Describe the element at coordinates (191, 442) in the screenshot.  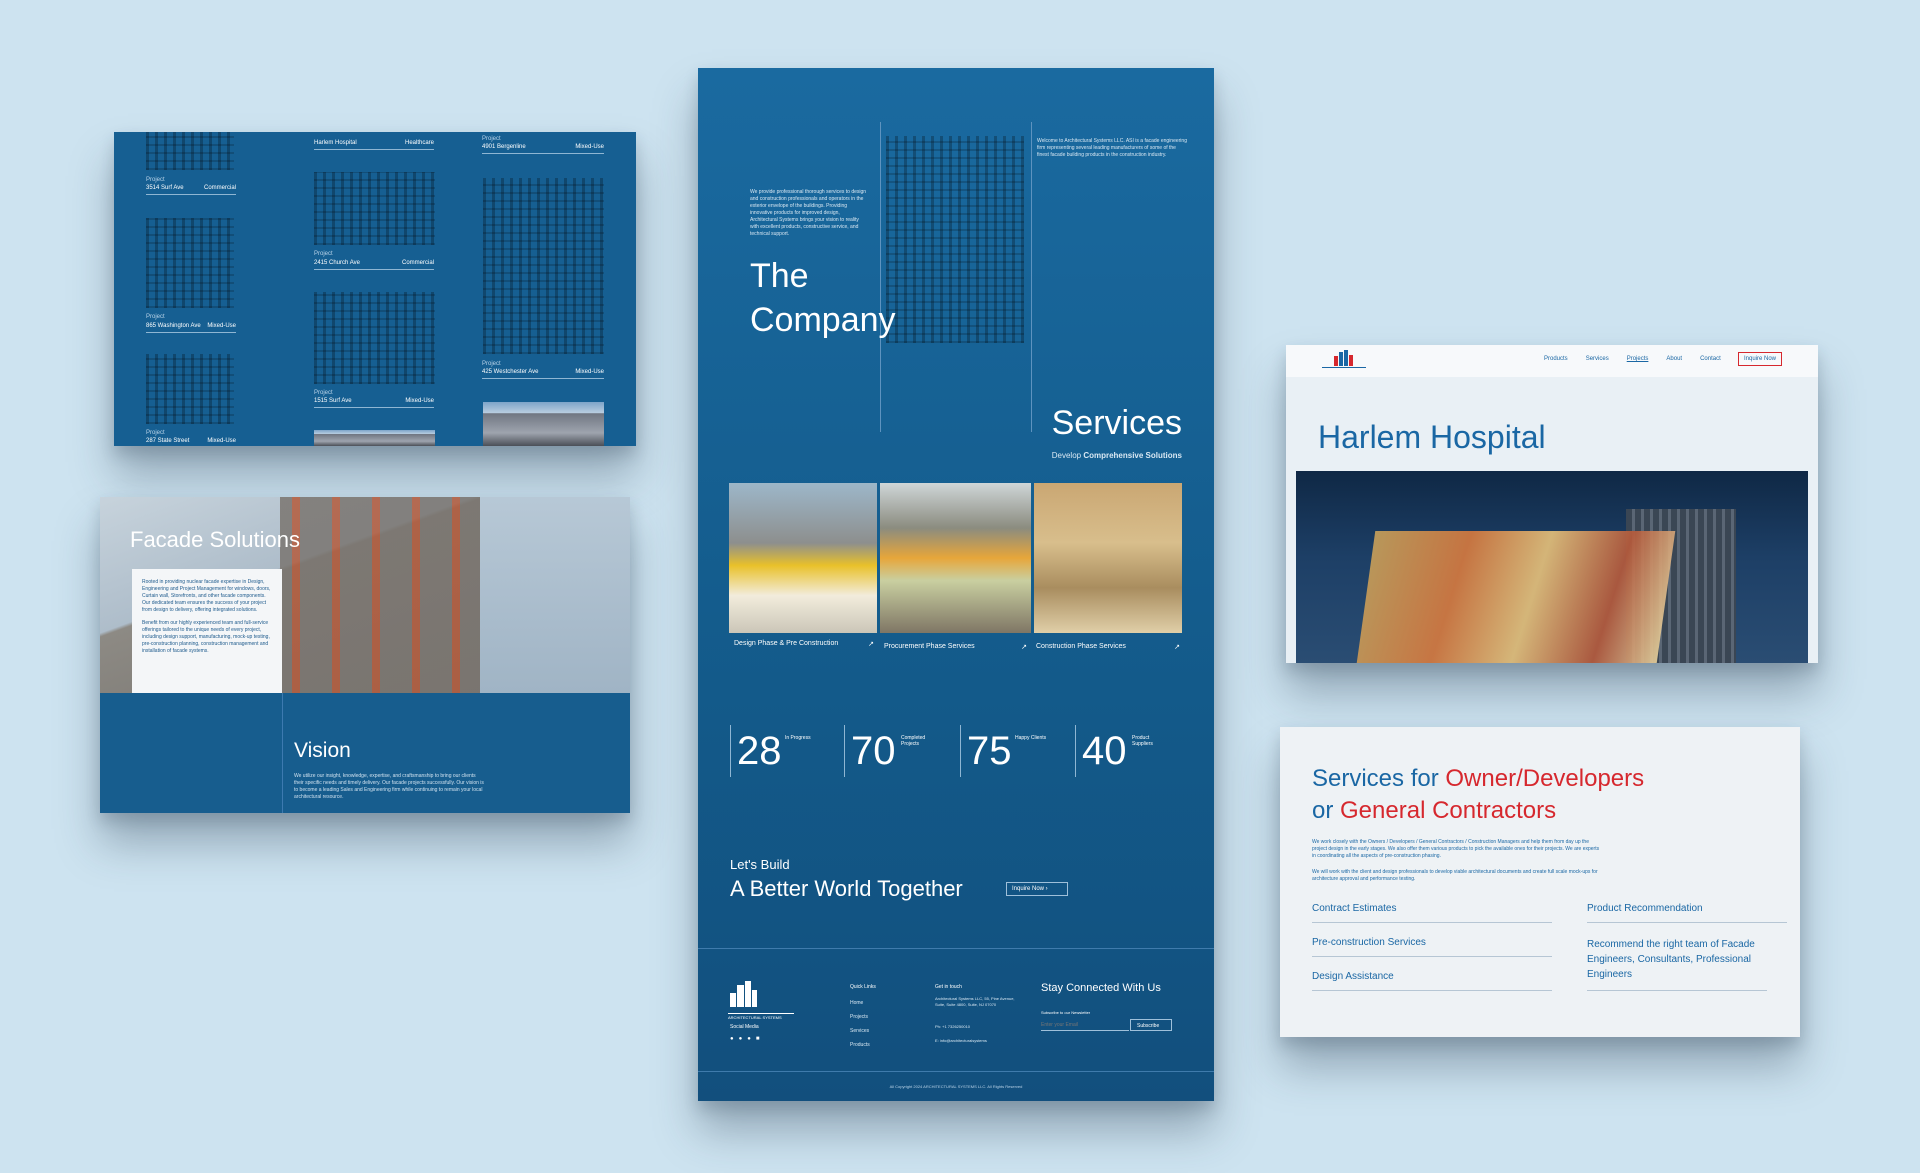
I see `project-caption: 287 State Street Mixed-Use` at that location.